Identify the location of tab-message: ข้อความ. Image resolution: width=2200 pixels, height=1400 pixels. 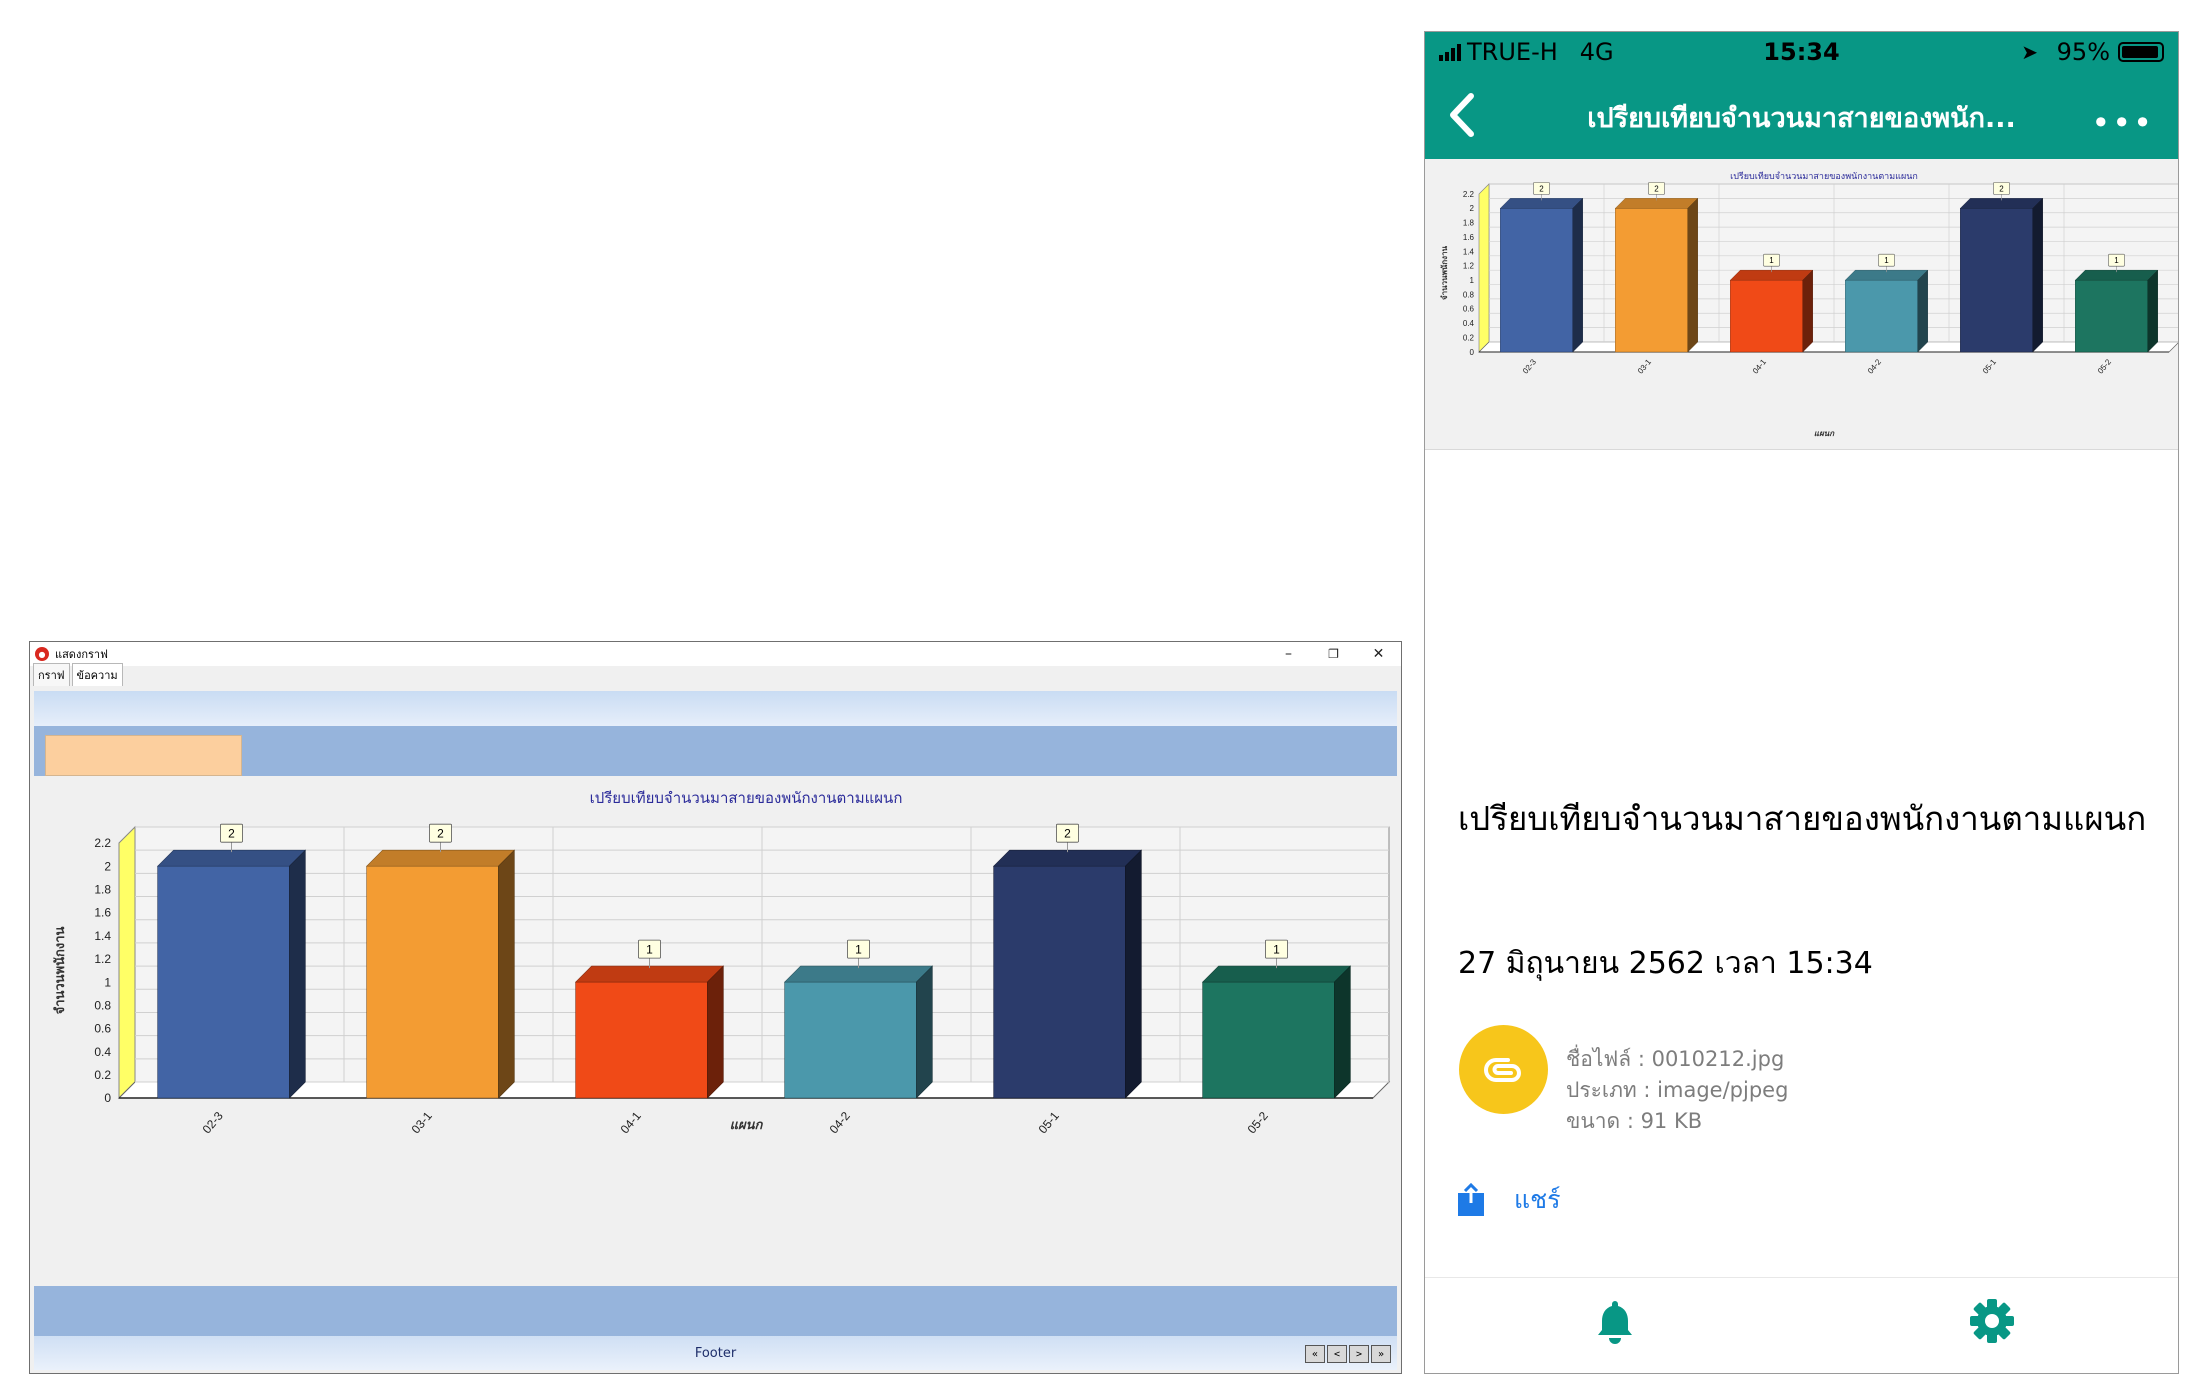
(97, 674).